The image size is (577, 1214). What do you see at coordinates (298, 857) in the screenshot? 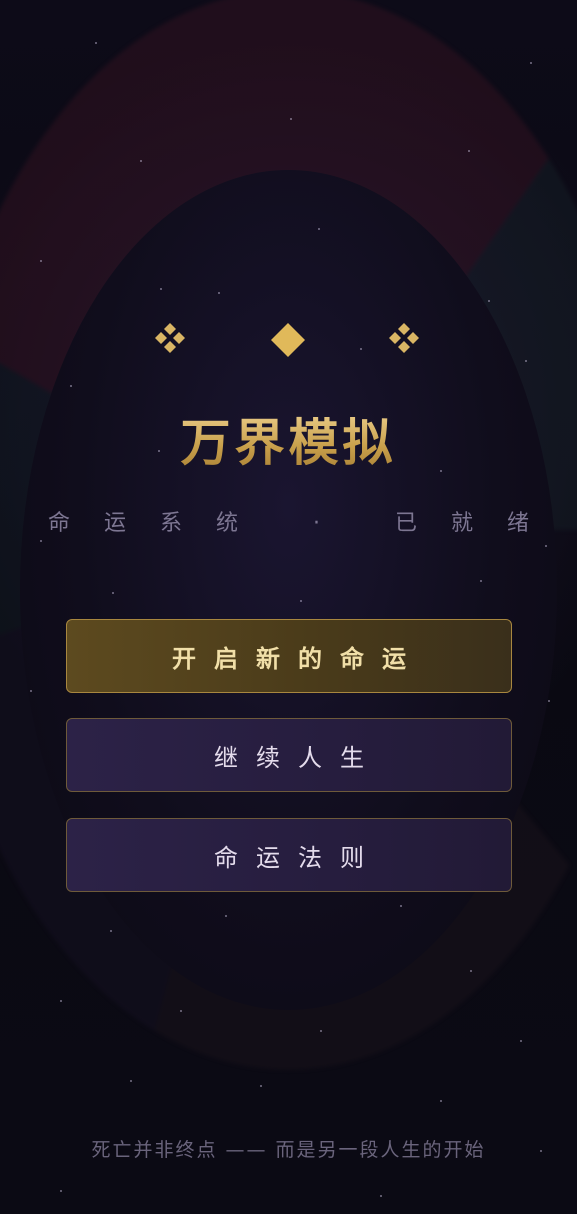
I see `fate-rules-label: 命运法则` at bounding box center [298, 857].